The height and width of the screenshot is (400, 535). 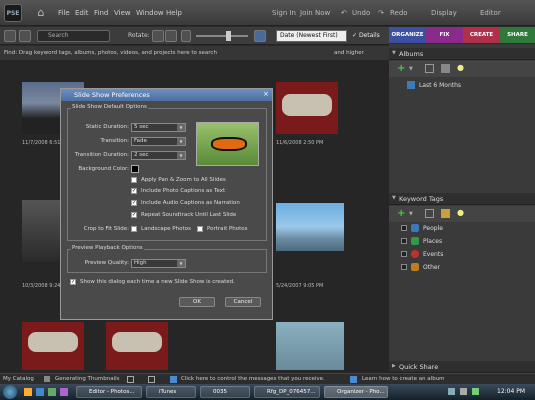 I want to click on clock: 12:04 PM, so click(x=511, y=391).